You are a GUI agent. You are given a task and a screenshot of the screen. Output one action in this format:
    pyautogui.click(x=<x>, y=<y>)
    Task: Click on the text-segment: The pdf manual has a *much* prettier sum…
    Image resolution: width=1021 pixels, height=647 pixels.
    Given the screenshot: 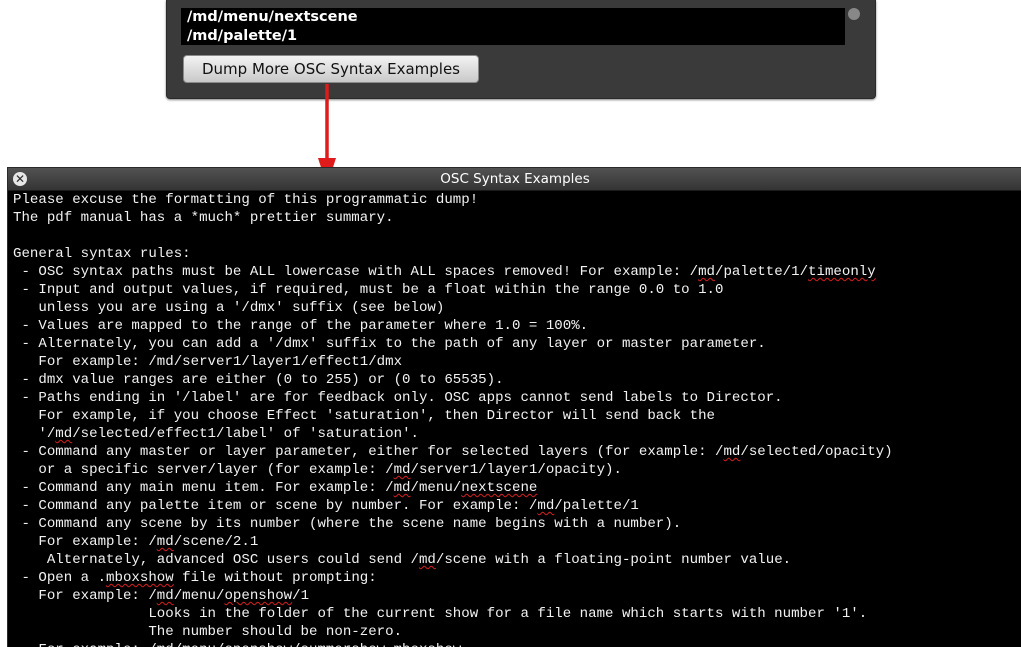 What is the action you would take?
    pyautogui.click(x=203, y=218)
    